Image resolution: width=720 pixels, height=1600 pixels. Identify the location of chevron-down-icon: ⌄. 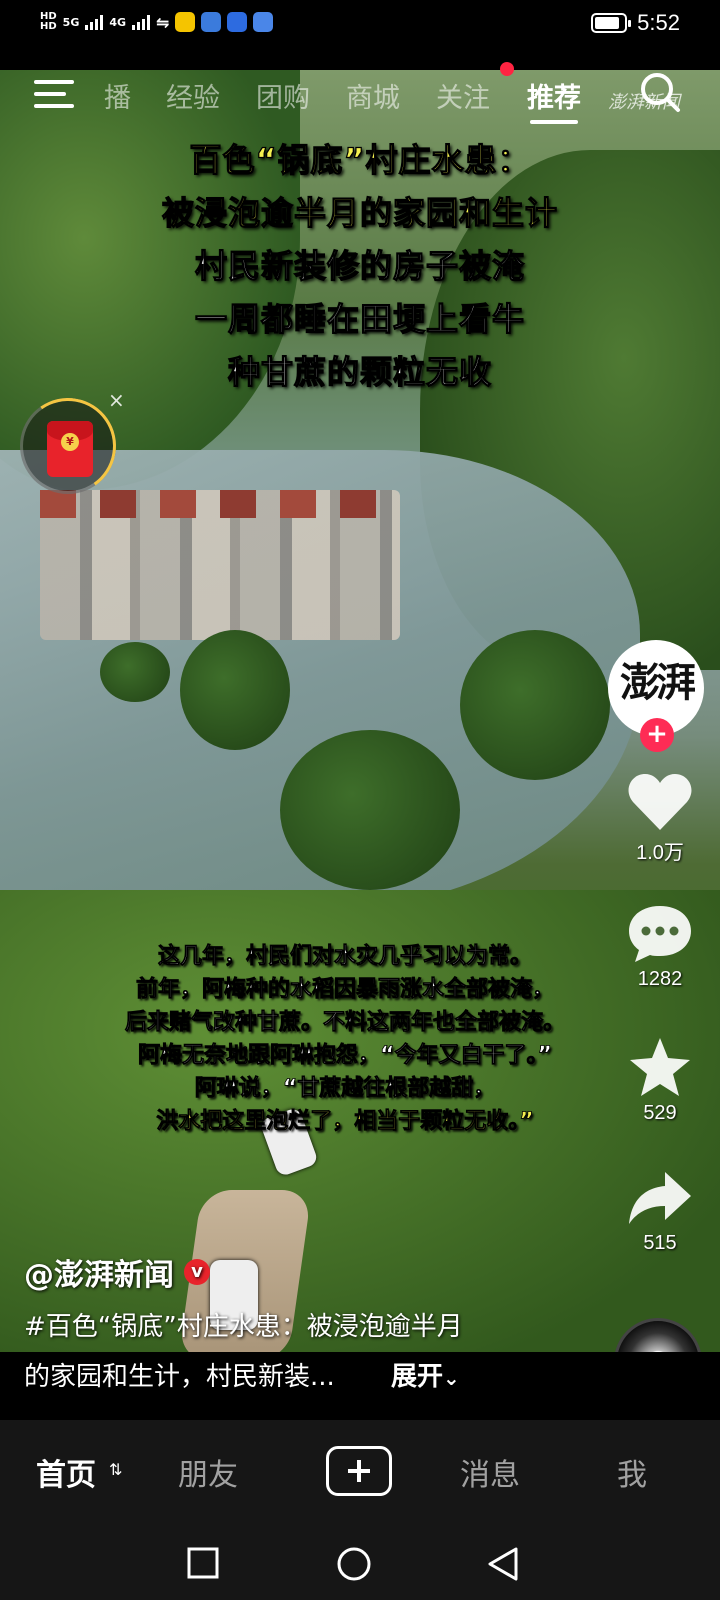
(451, 1378).